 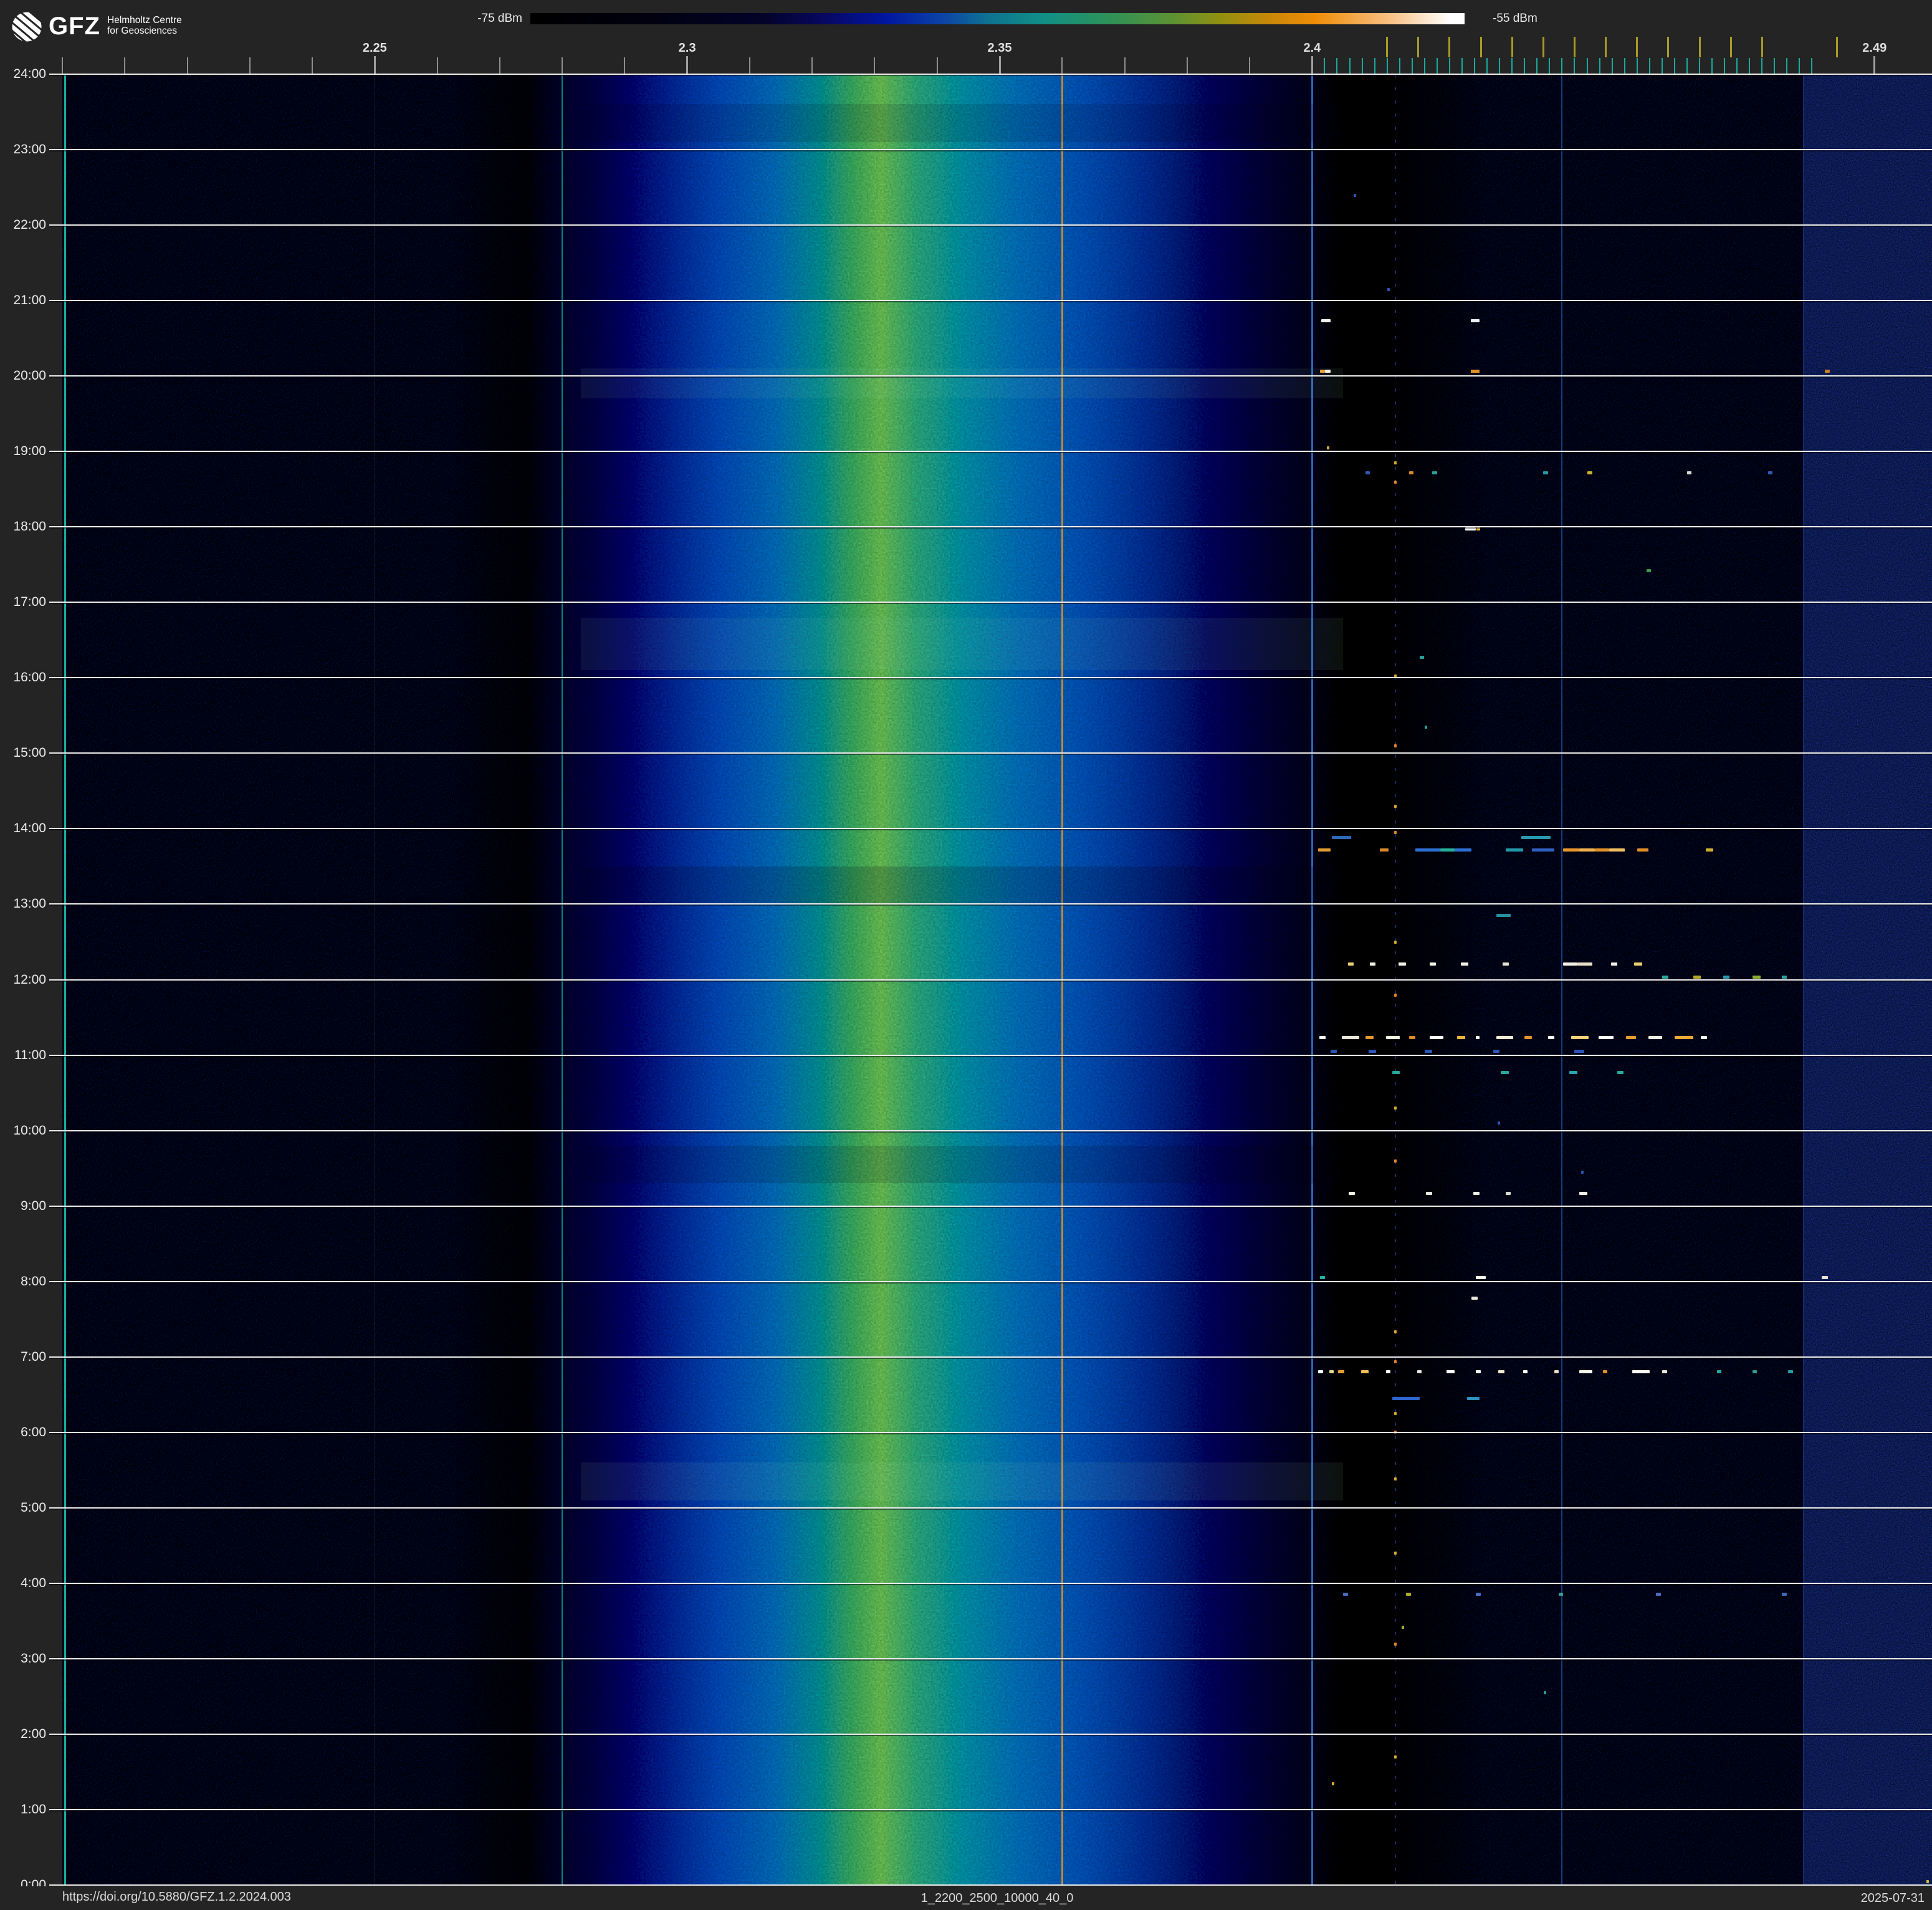 I want to click on doi-link: https://doi.org/10.5880/GFZ.1.2.2024.003, so click(x=176, y=1897).